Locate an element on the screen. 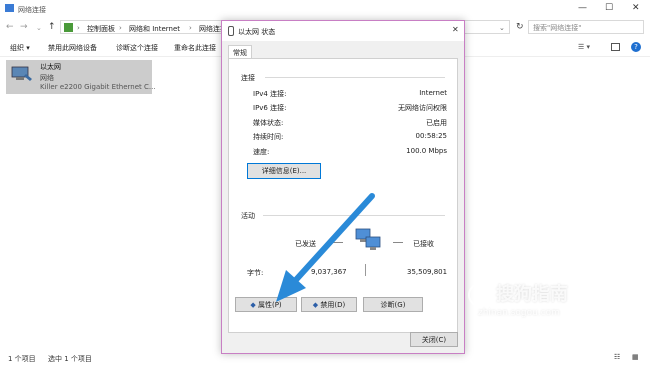  sogou-logo-icon is located at coordinates (480, 295).